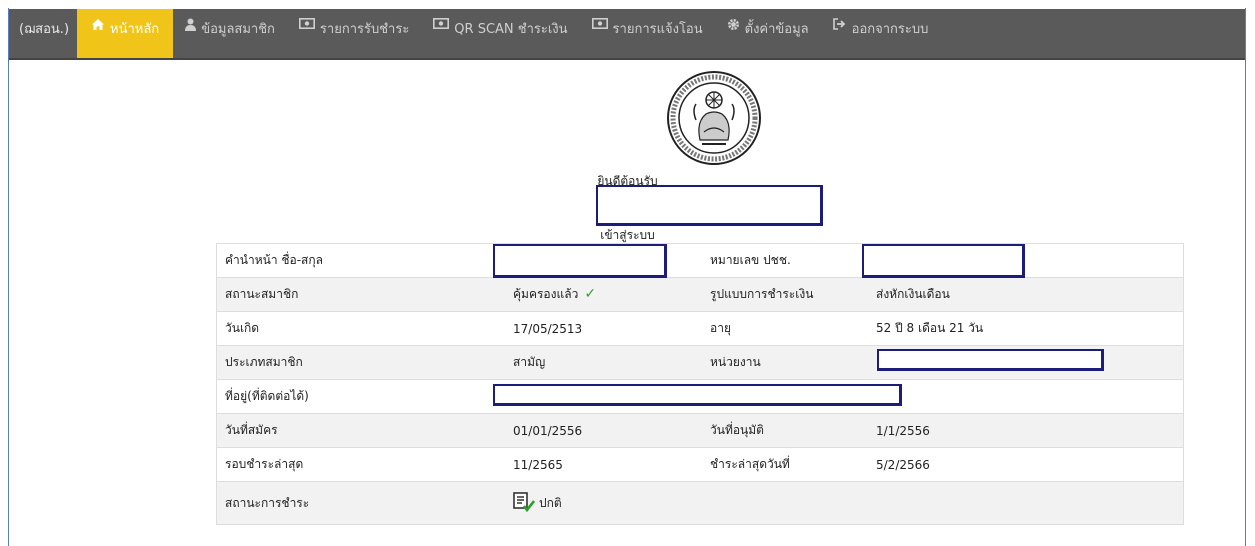 This screenshot has width=1255, height=546. Describe the element at coordinates (360, 362) in the screenshot. I see `row-label: ประเภทสมาชิก` at that location.